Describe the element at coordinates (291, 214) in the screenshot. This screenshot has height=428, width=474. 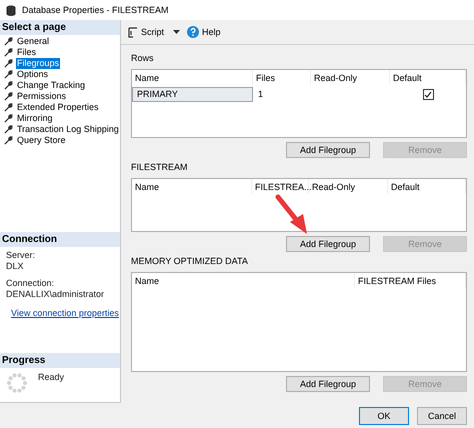
I see `arrow-drawing` at that location.